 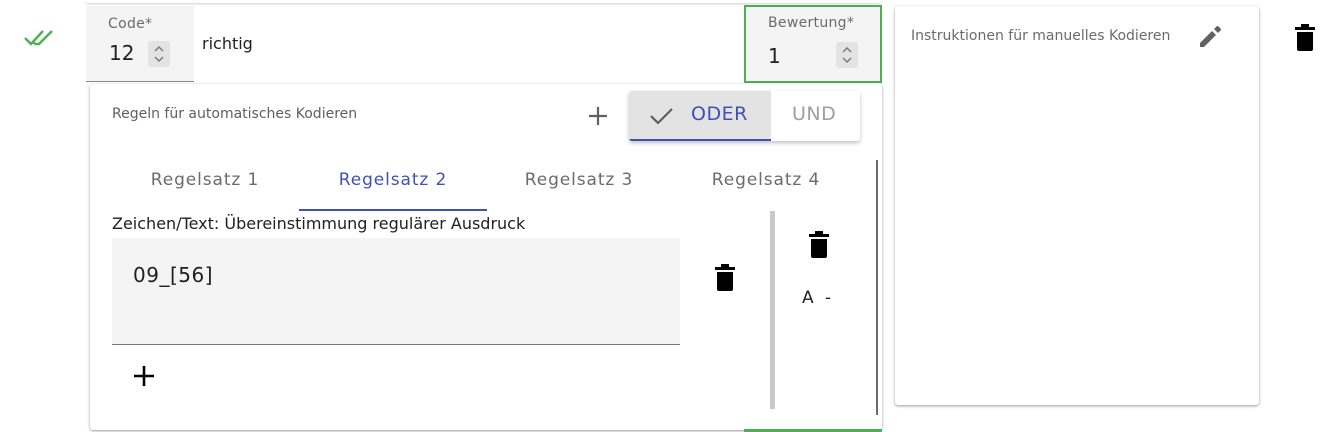 What do you see at coordinates (1210, 37) in the screenshot?
I see `pencil-icon` at bounding box center [1210, 37].